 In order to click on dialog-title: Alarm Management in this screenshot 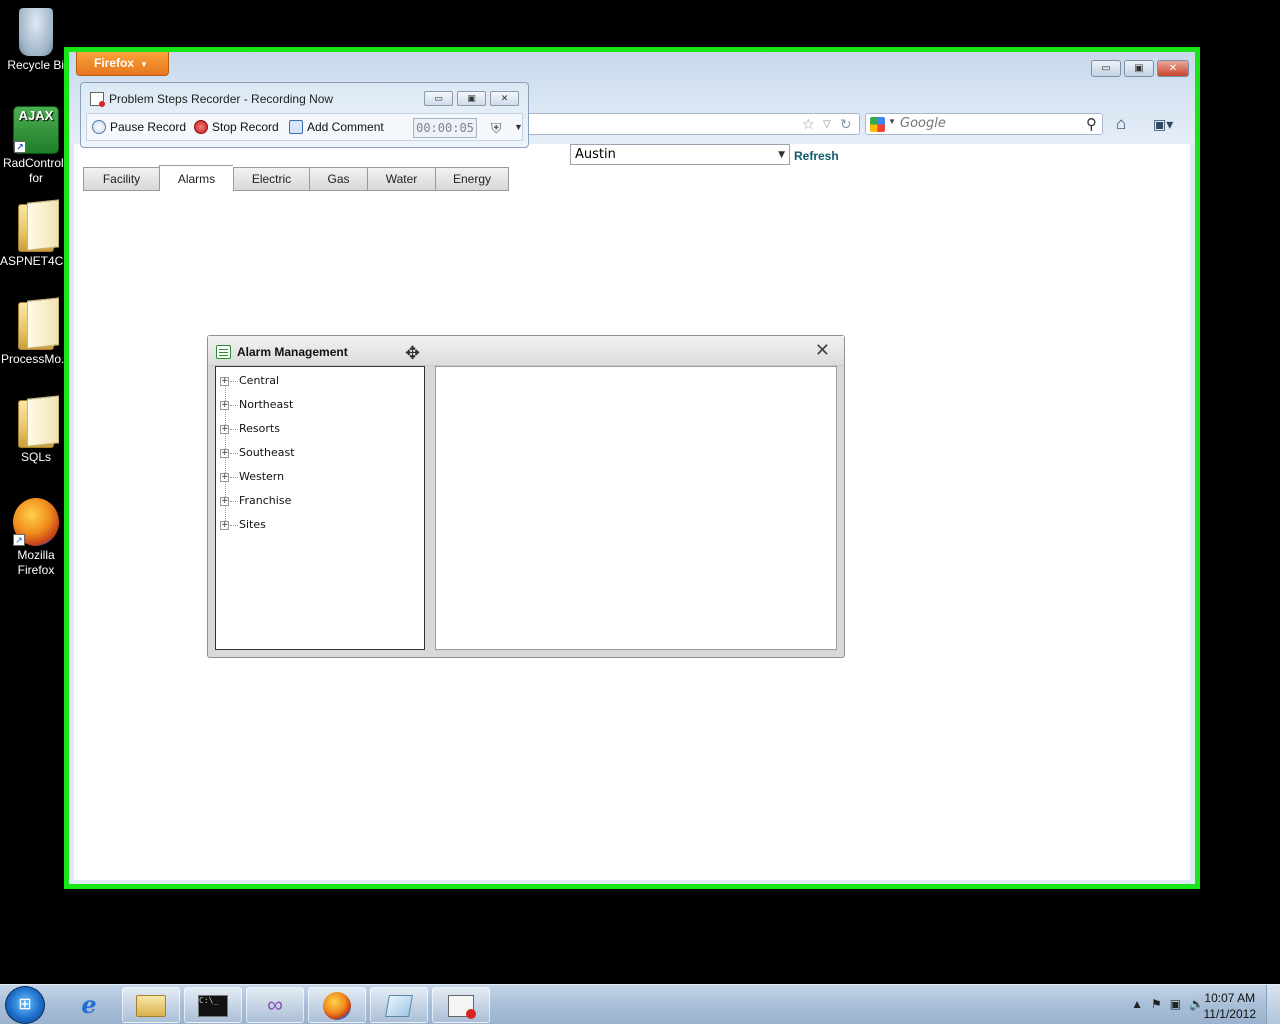, I will do `click(292, 352)`.